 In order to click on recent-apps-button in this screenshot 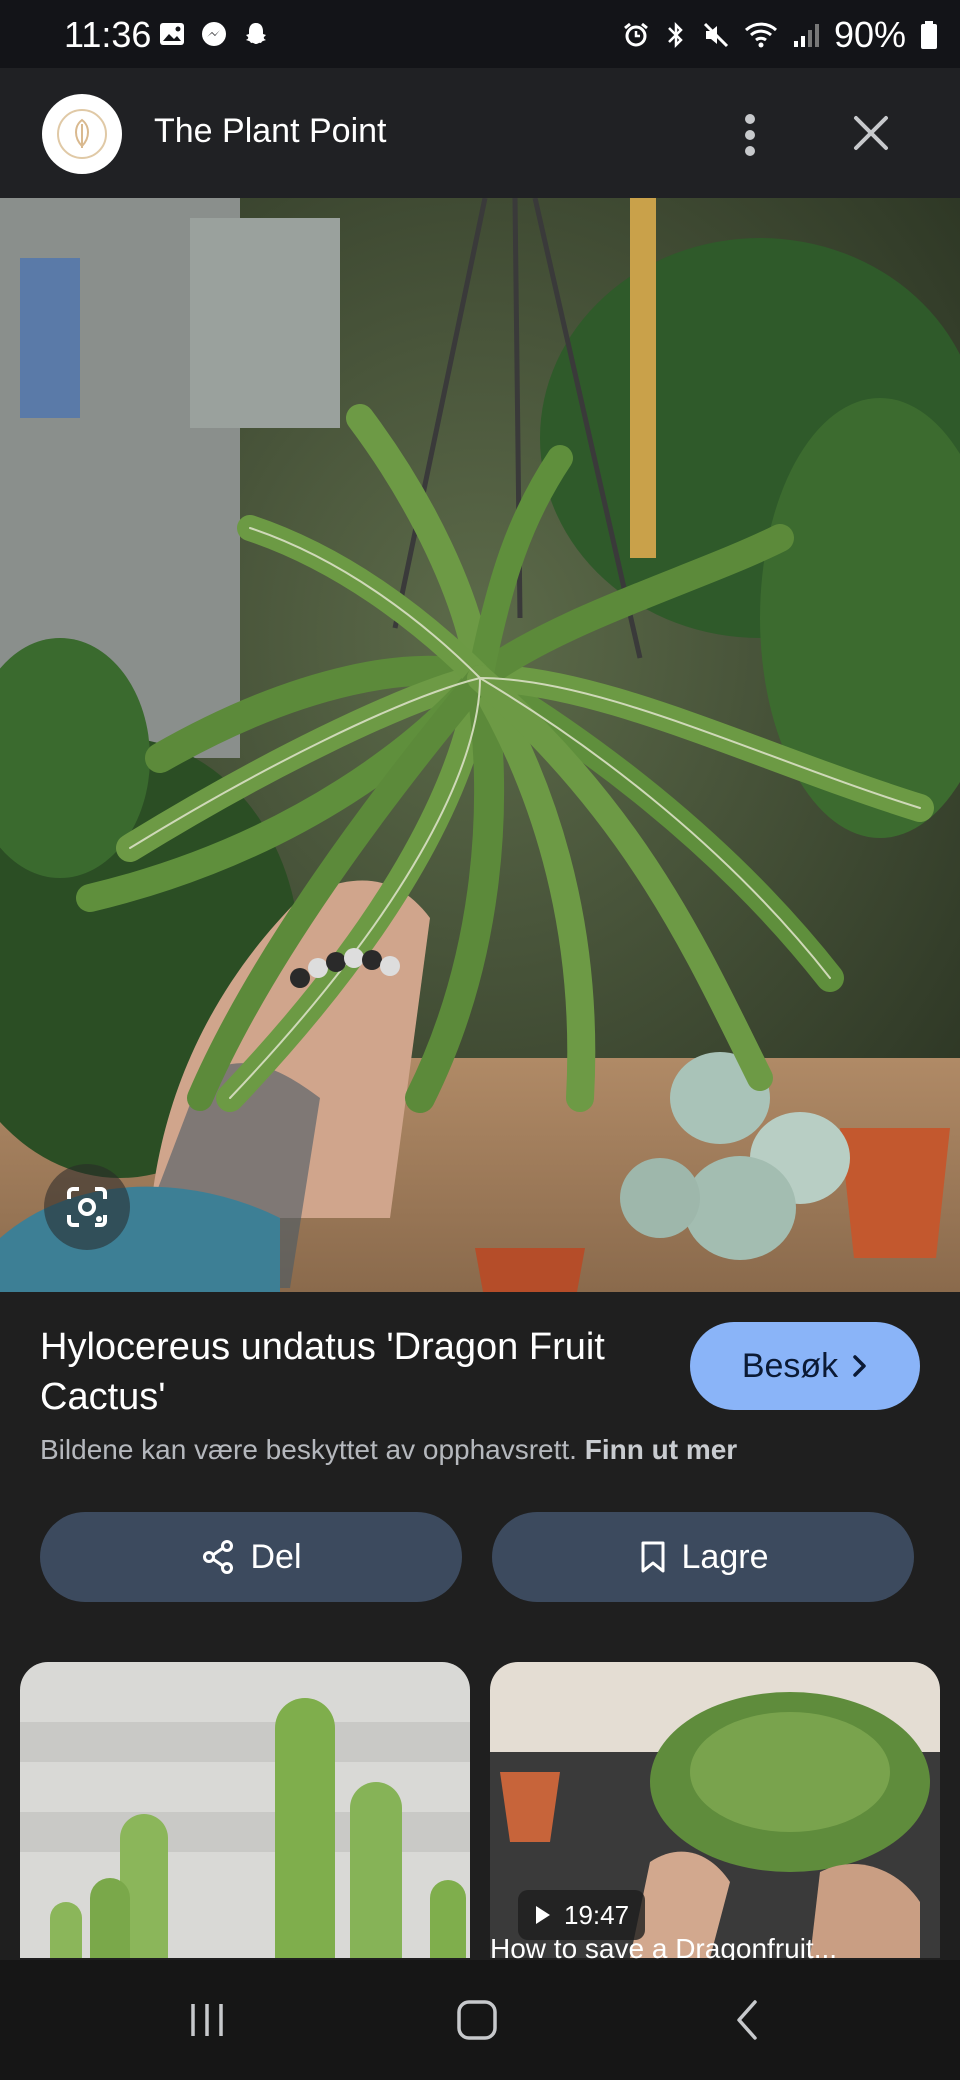, I will do `click(207, 2020)`.